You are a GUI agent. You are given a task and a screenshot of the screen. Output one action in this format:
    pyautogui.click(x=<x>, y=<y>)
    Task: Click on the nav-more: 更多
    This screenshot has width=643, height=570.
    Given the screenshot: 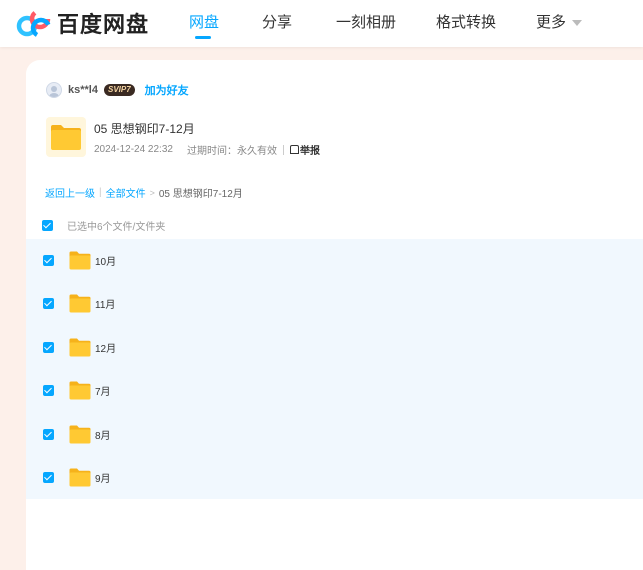 What is the action you would take?
    pyautogui.click(x=559, y=21)
    